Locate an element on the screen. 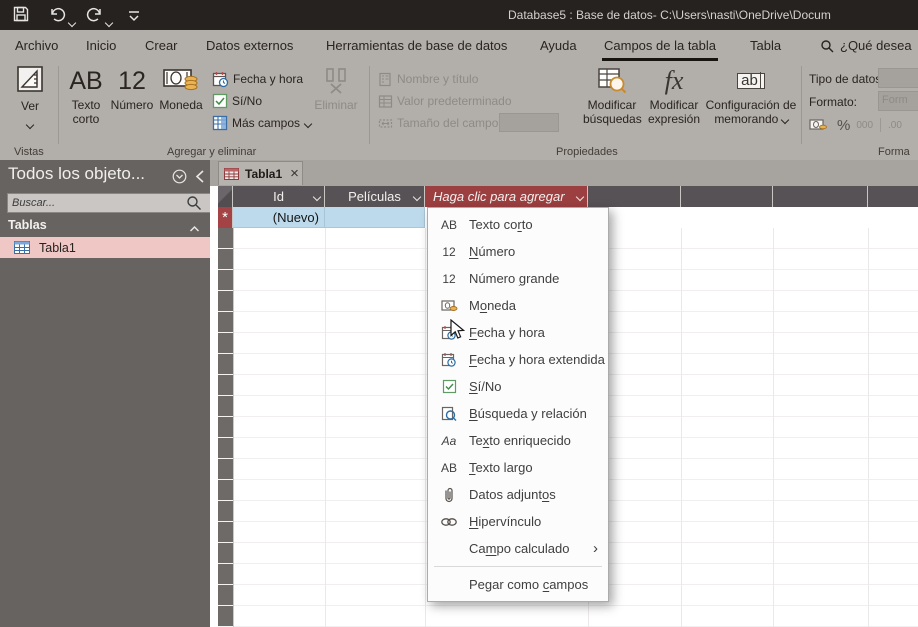  apply-currency-icon is located at coordinates (818, 125).